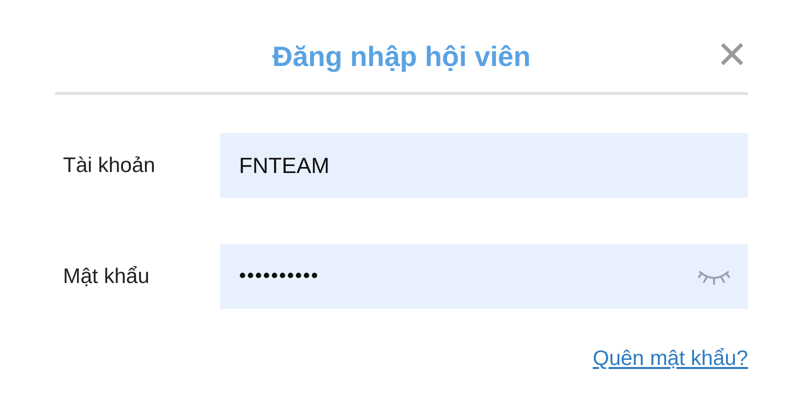 This screenshot has width=800, height=400. I want to click on dialog-title: Đăng nhập hội viên, so click(401, 57).